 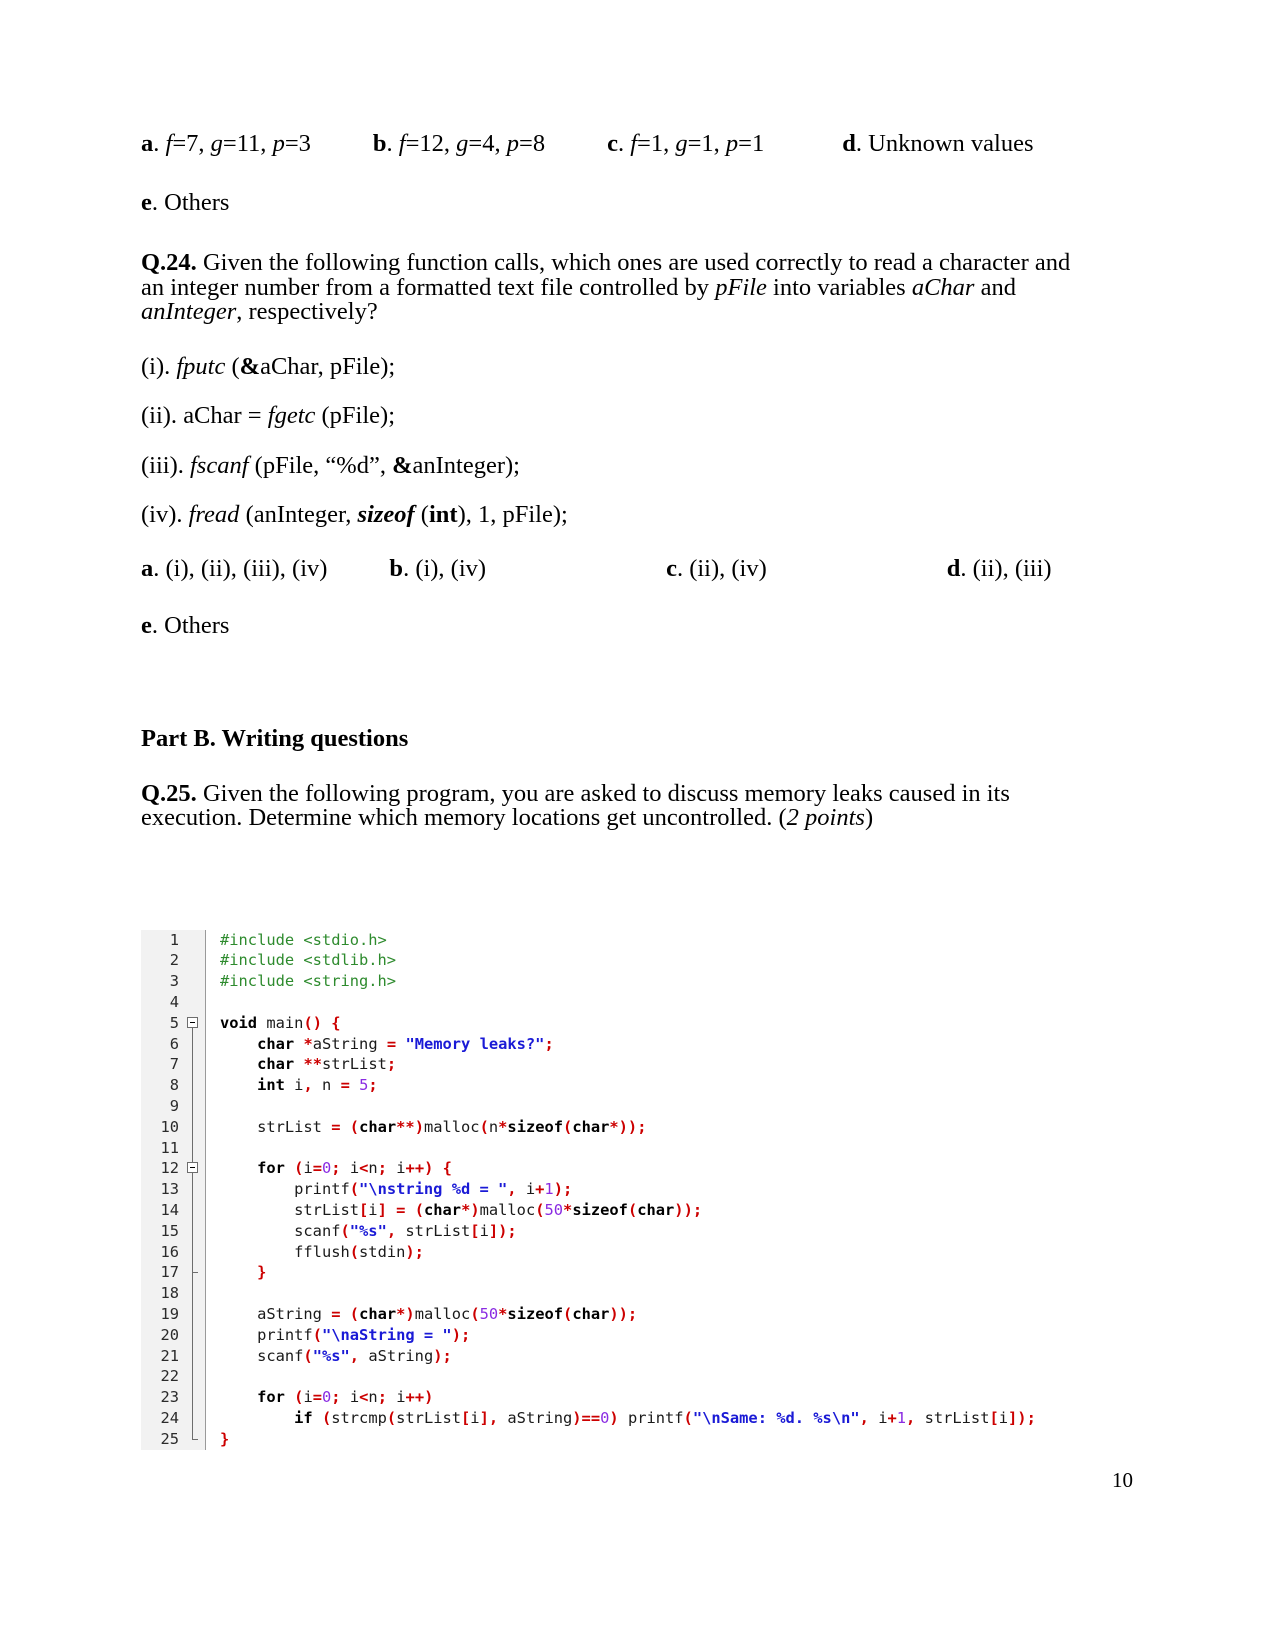 What do you see at coordinates (169, 793) in the screenshot?
I see `q25-number: Q.25.` at bounding box center [169, 793].